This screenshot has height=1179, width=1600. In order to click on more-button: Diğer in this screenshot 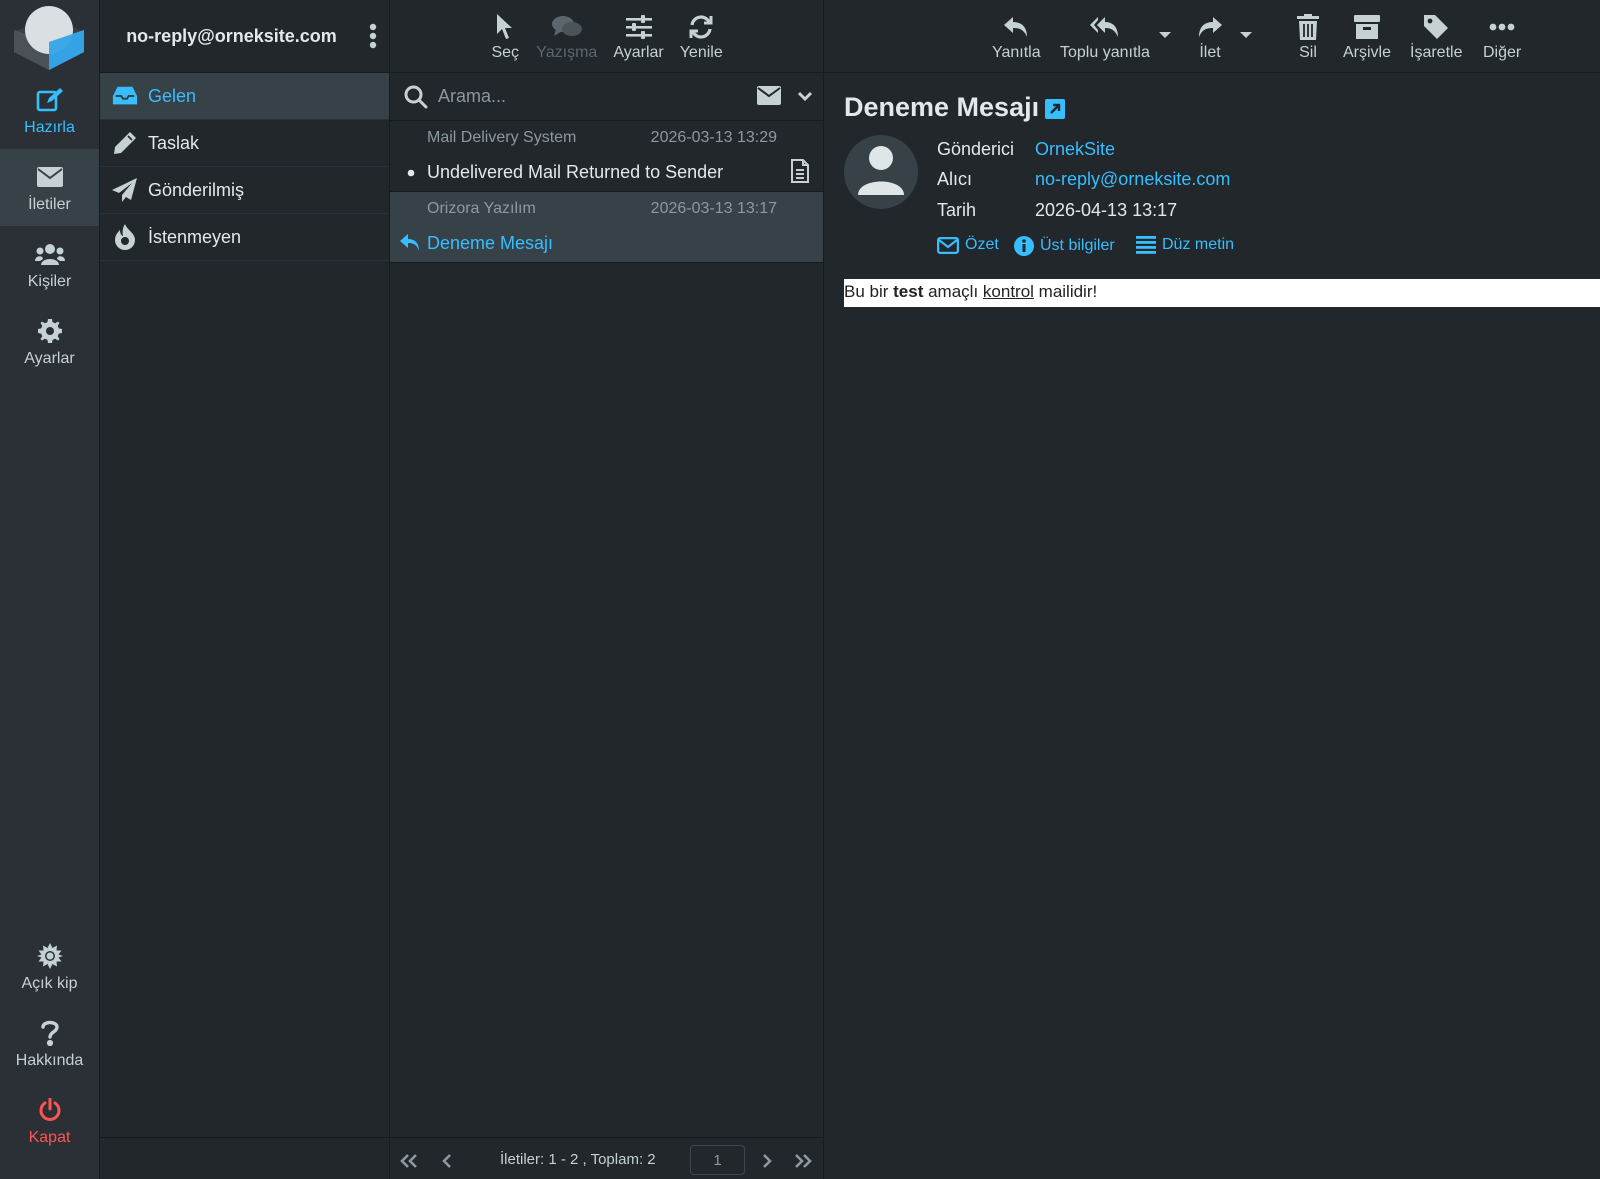, I will do `click(1502, 36)`.